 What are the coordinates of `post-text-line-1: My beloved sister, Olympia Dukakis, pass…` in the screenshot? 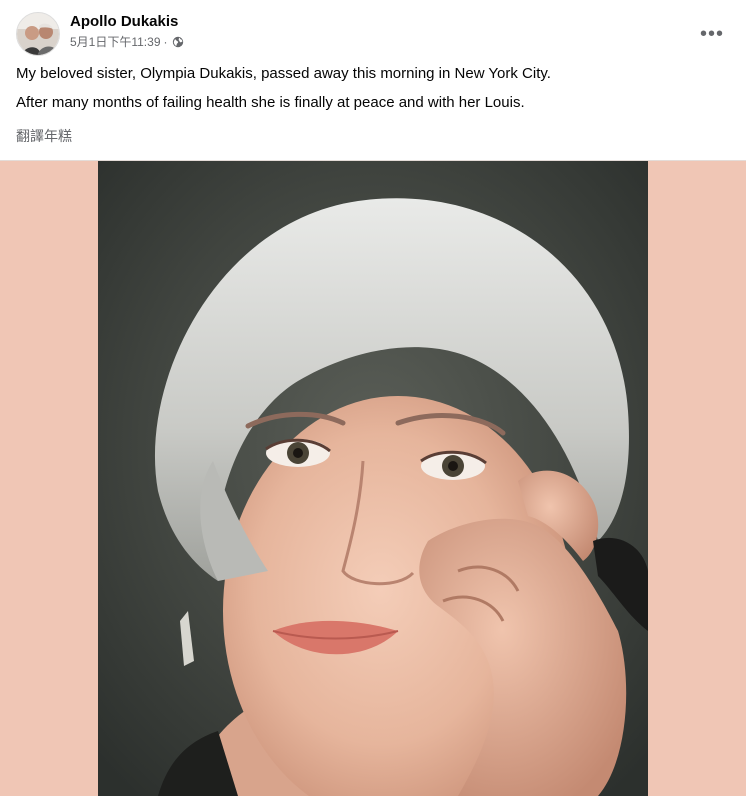 It's located at (283, 73).